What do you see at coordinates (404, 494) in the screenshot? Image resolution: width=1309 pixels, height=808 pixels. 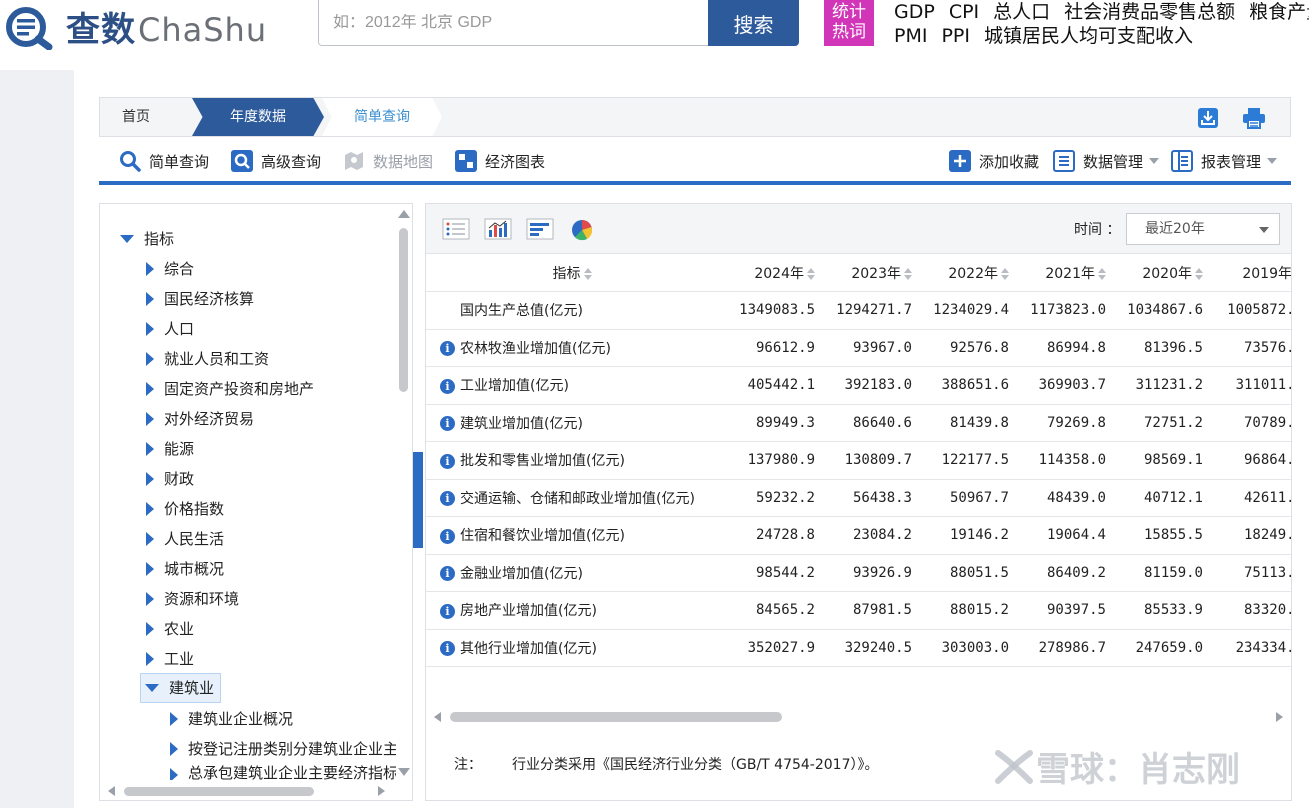 I see `tree-vertical-scrollbar` at bounding box center [404, 494].